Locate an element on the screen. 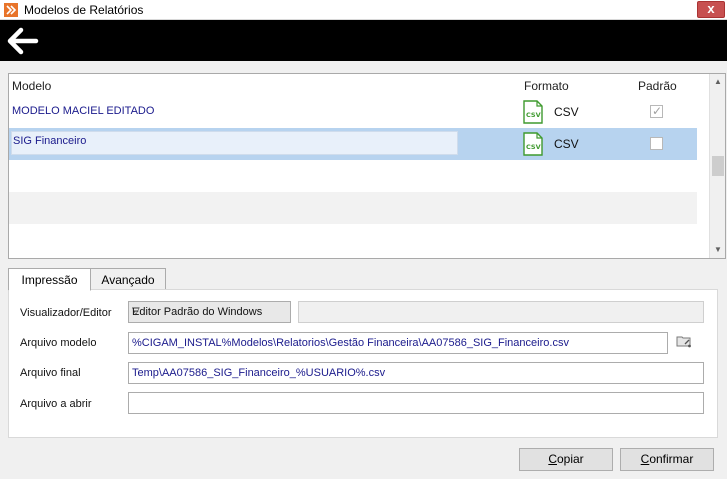 This screenshot has height=479, width=727. column-header-model: Modelo is located at coordinates (31, 86).